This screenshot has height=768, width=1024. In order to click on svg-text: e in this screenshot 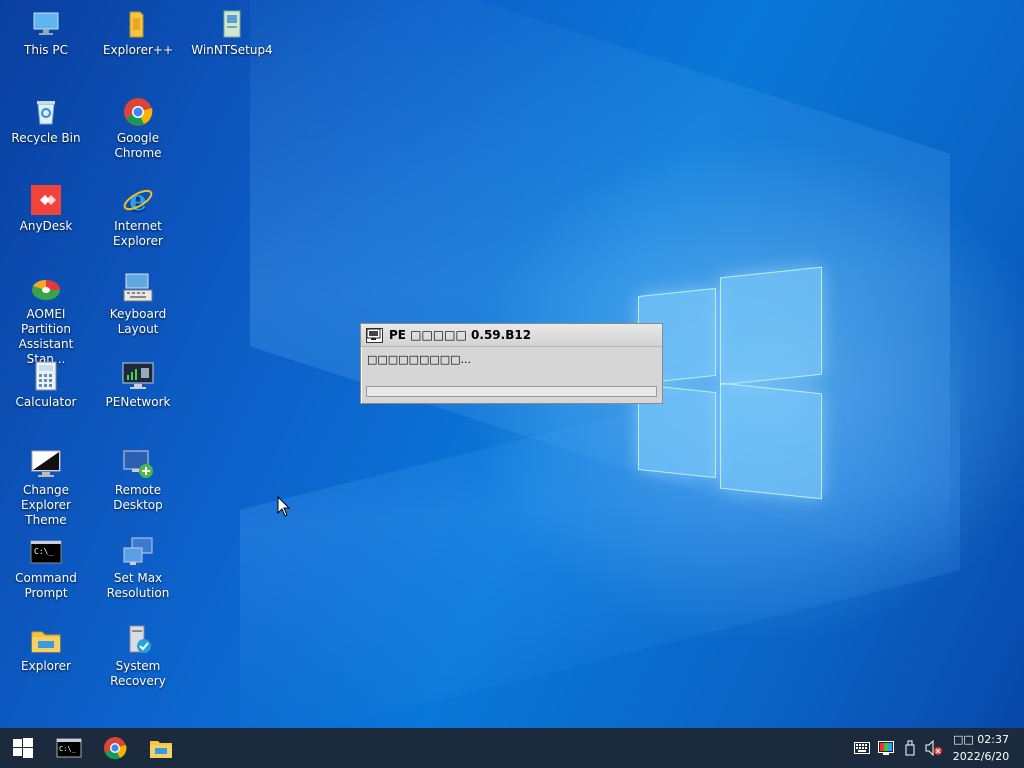, I will do `click(138, 200)`.